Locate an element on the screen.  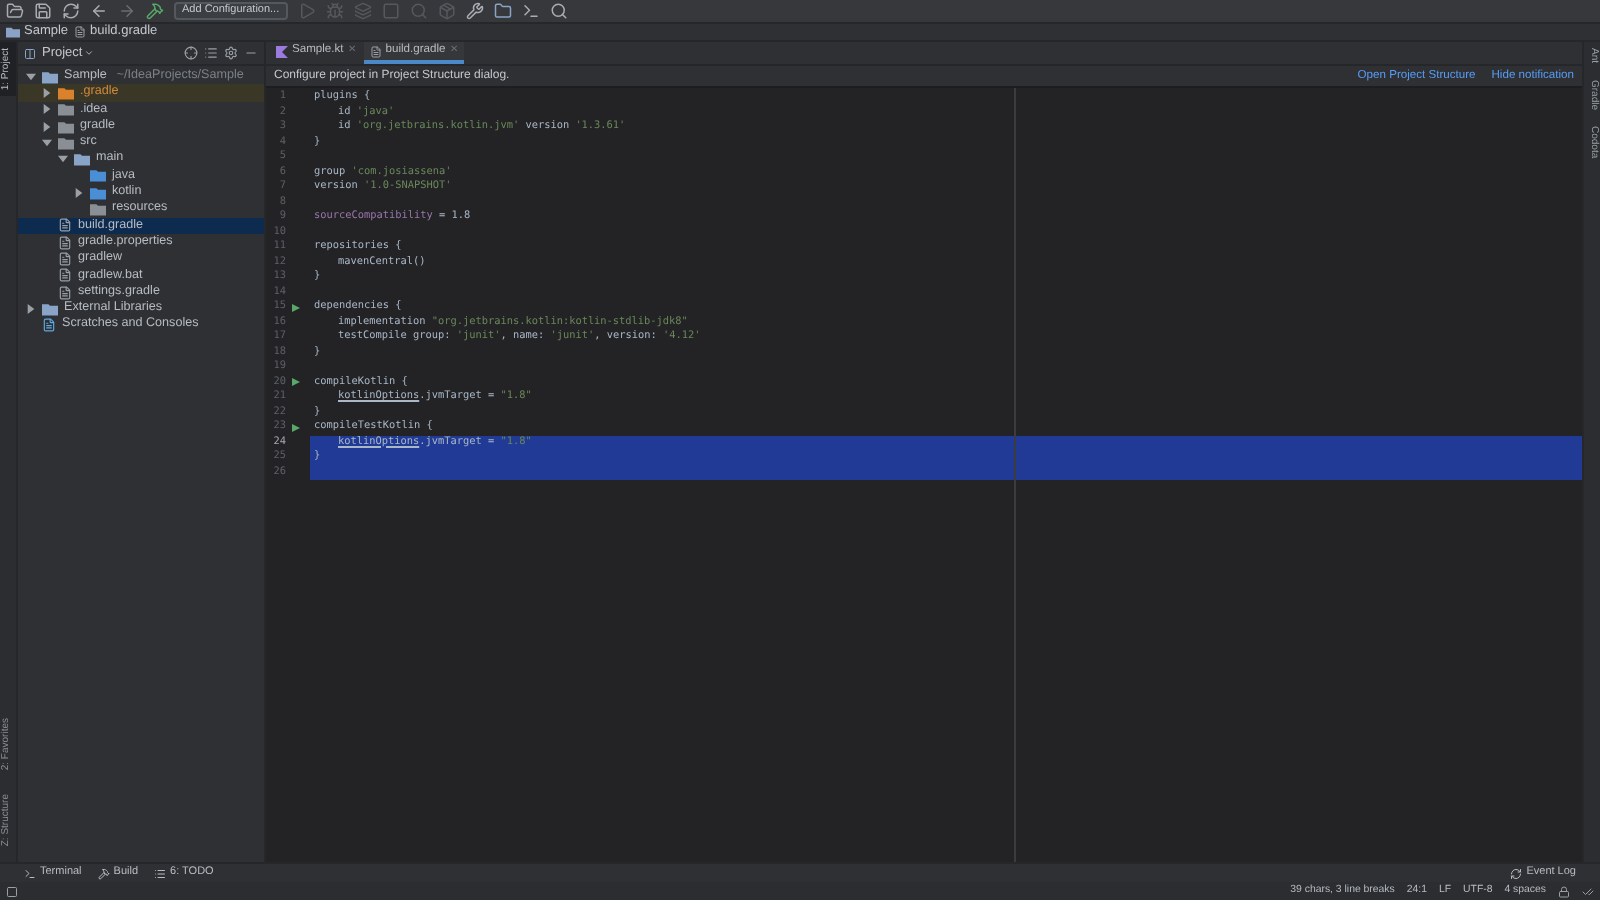
layout-icon is located at coordinates (12, 891).